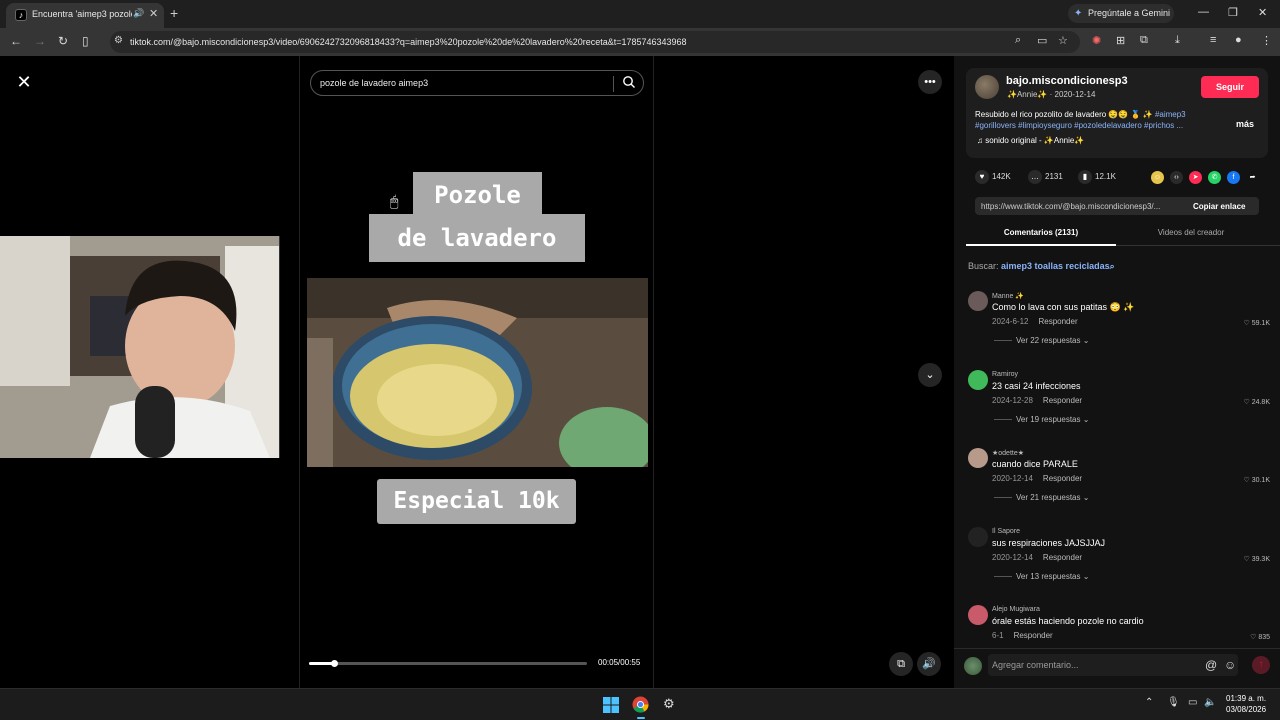 The height and width of the screenshot is (720, 1280). Describe the element at coordinates (1262, 12) in the screenshot. I see `close-window-icon: ✕` at that location.